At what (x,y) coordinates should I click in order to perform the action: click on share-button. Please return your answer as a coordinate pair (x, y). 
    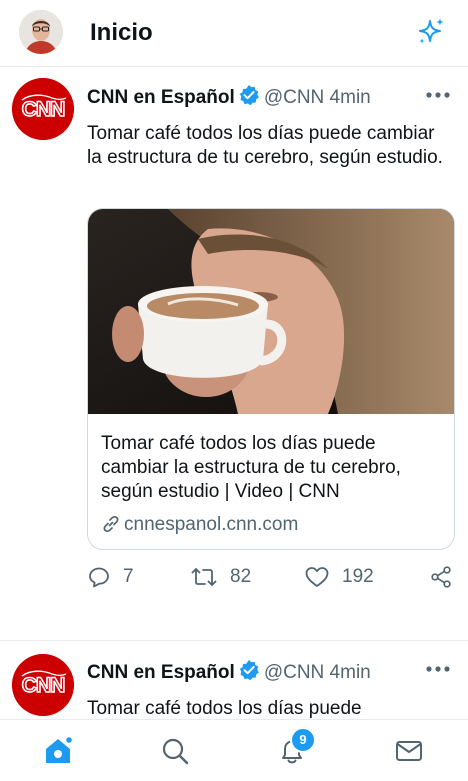
    Looking at the image, I should click on (447, 577).